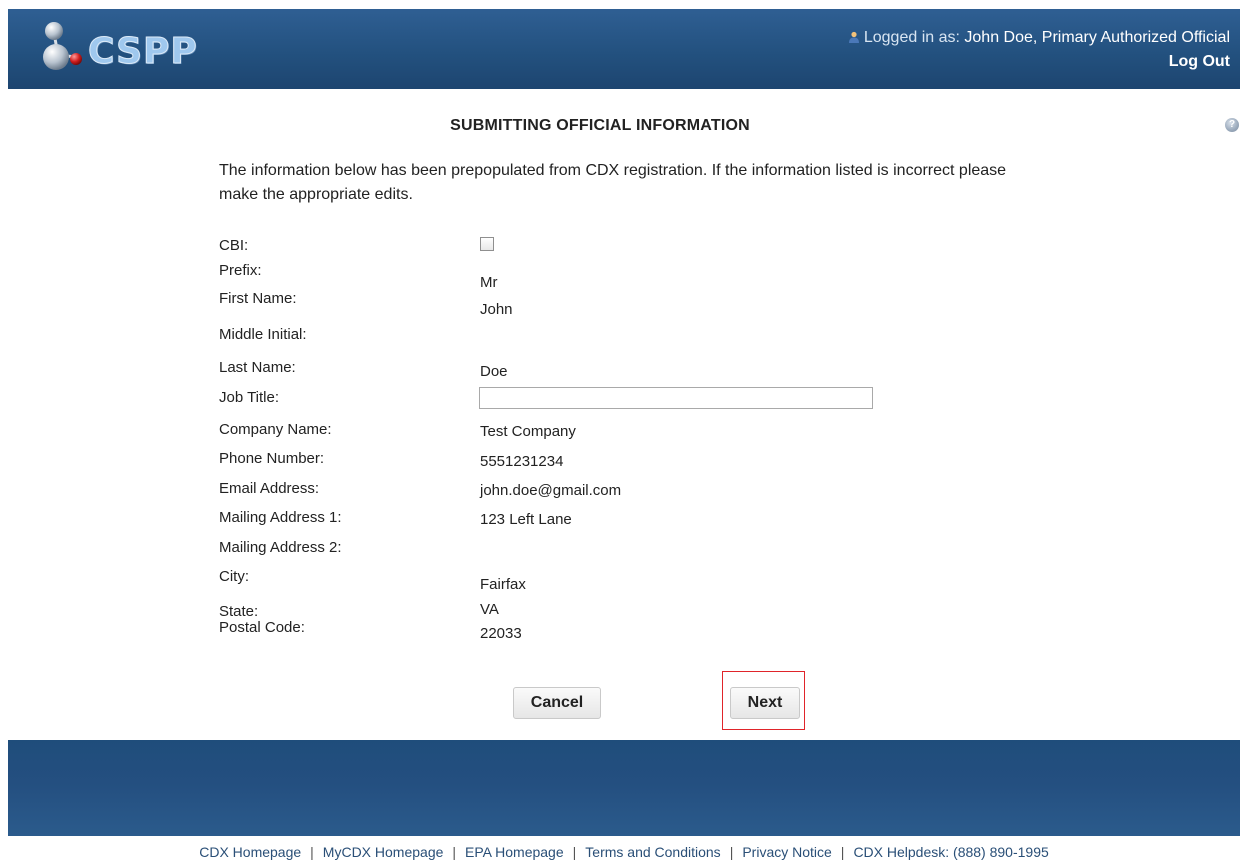 Image resolution: width=1248 pixels, height=863 pixels. I want to click on city-value: Fairfax, so click(503, 584).